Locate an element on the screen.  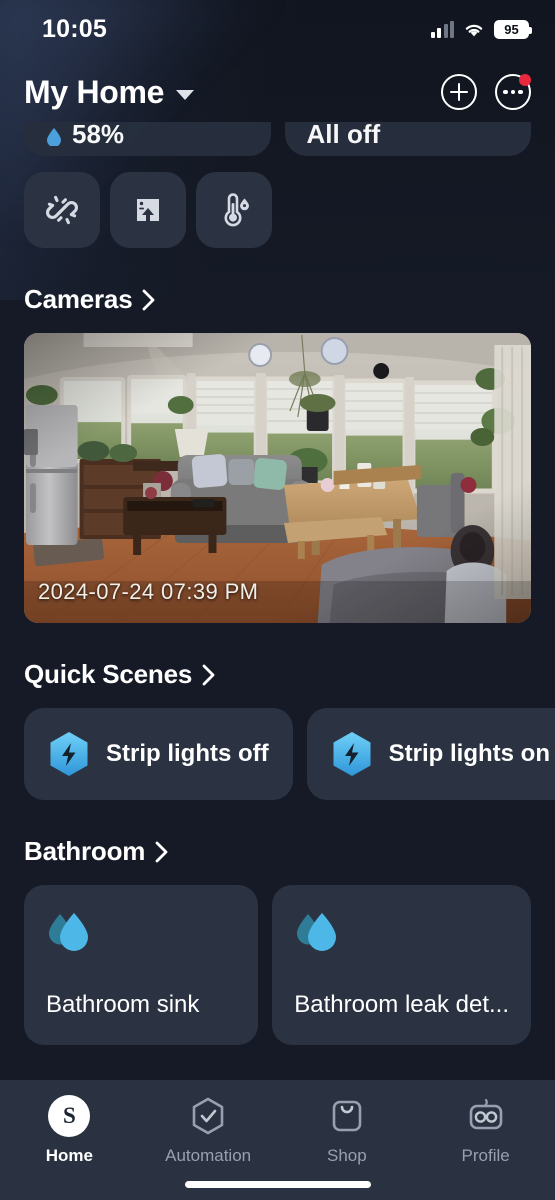
device-card-bathroom-sink: Bathroom sink is located at coordinates (141, 965).